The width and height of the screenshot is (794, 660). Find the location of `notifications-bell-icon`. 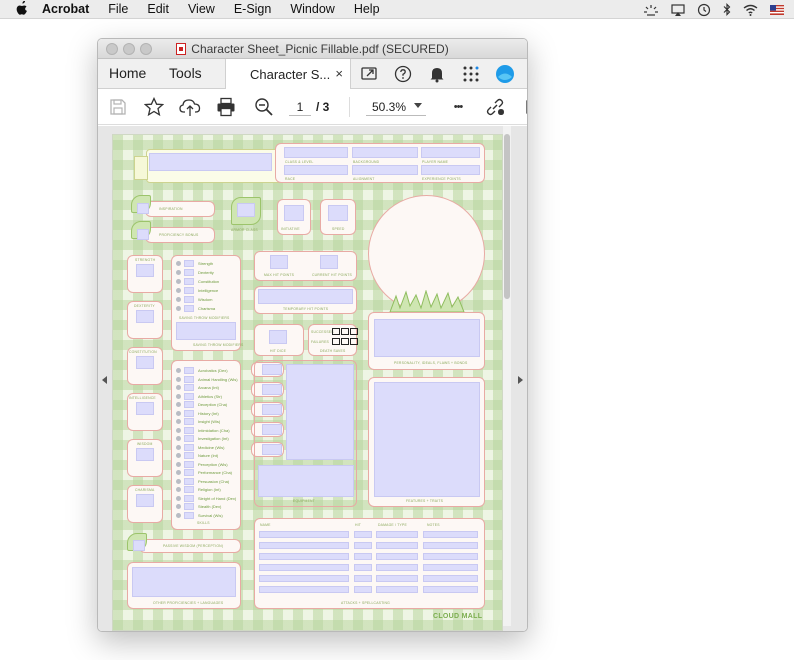

notifications-bell-icon is located at coordinates (437, 74).